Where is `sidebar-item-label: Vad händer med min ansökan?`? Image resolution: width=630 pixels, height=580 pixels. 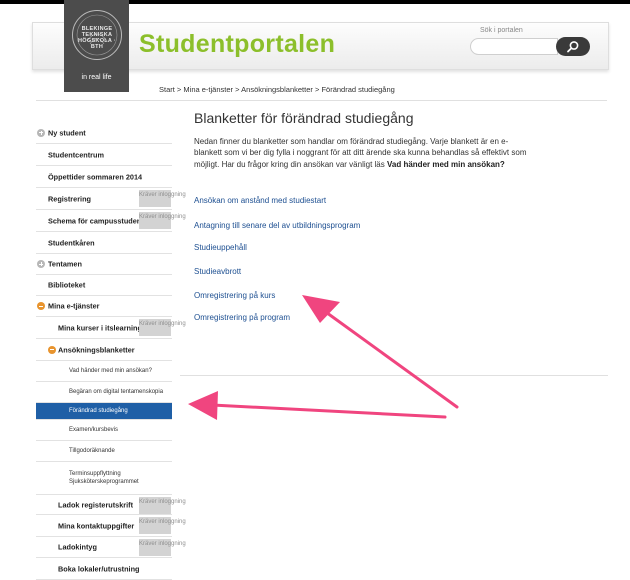 sidebar-item-label: Vad händer med min ansökan? is located at coordinates (110, 371).